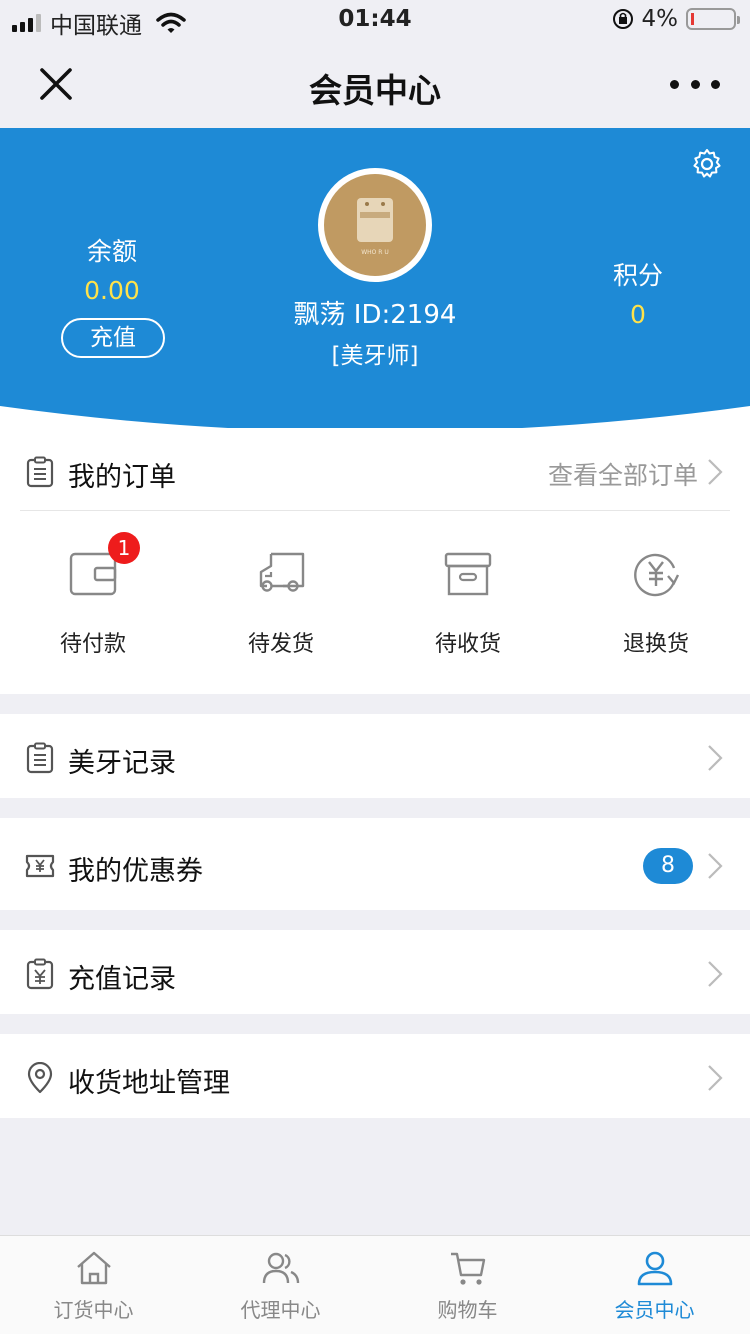 The height and width of the screenshot is (1334, 750). Describe the element at coordinates (375, 20) in the screenshot. I see `status-bar: 中国联通 01:44 4%` at that location.